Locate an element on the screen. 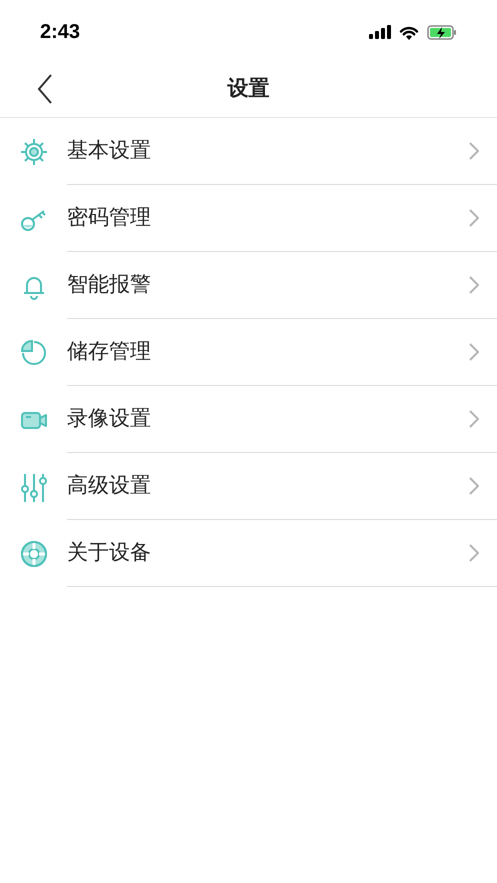 The height and width of the screenshot is (883, 497). settings-item: 智能报警 is located at coordinates (248, 285).